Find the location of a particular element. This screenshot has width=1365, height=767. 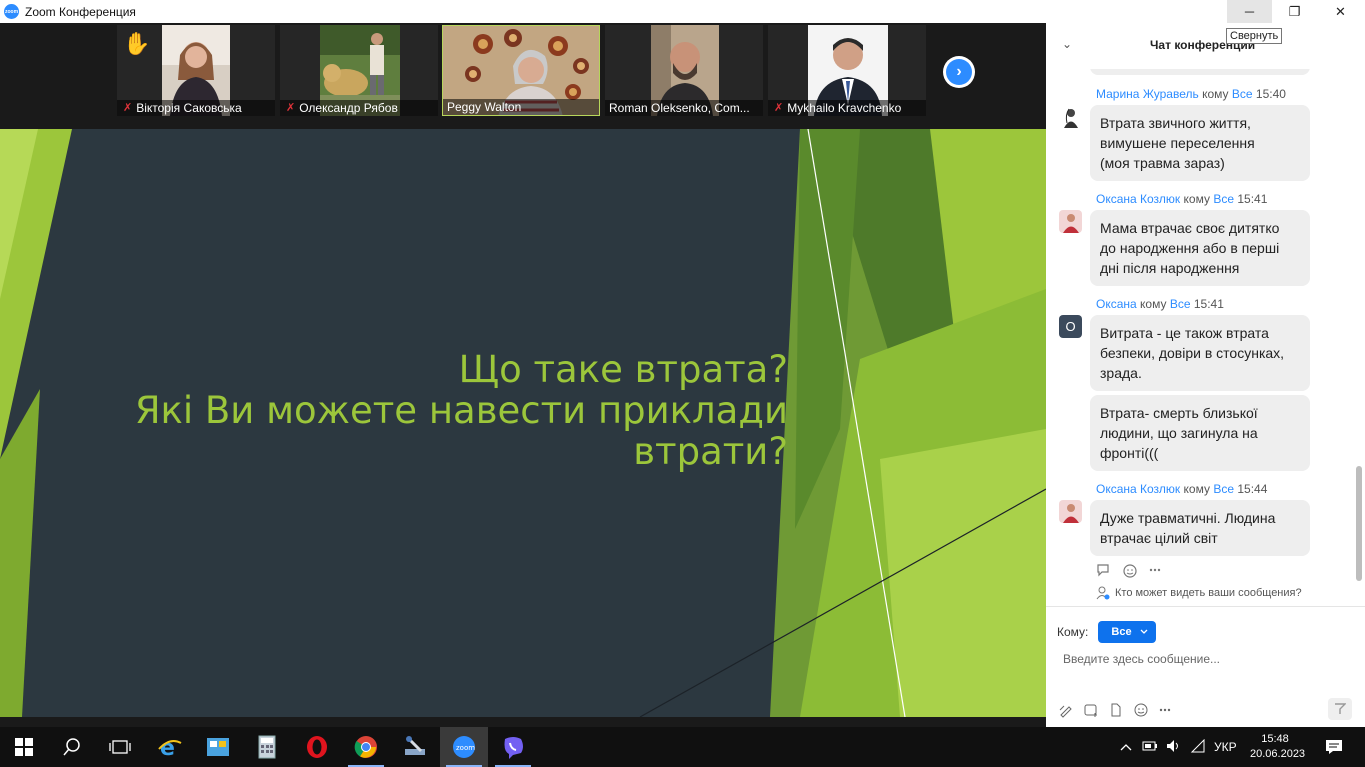

zoom-icon: zoom is located at coordinates (464, 747).